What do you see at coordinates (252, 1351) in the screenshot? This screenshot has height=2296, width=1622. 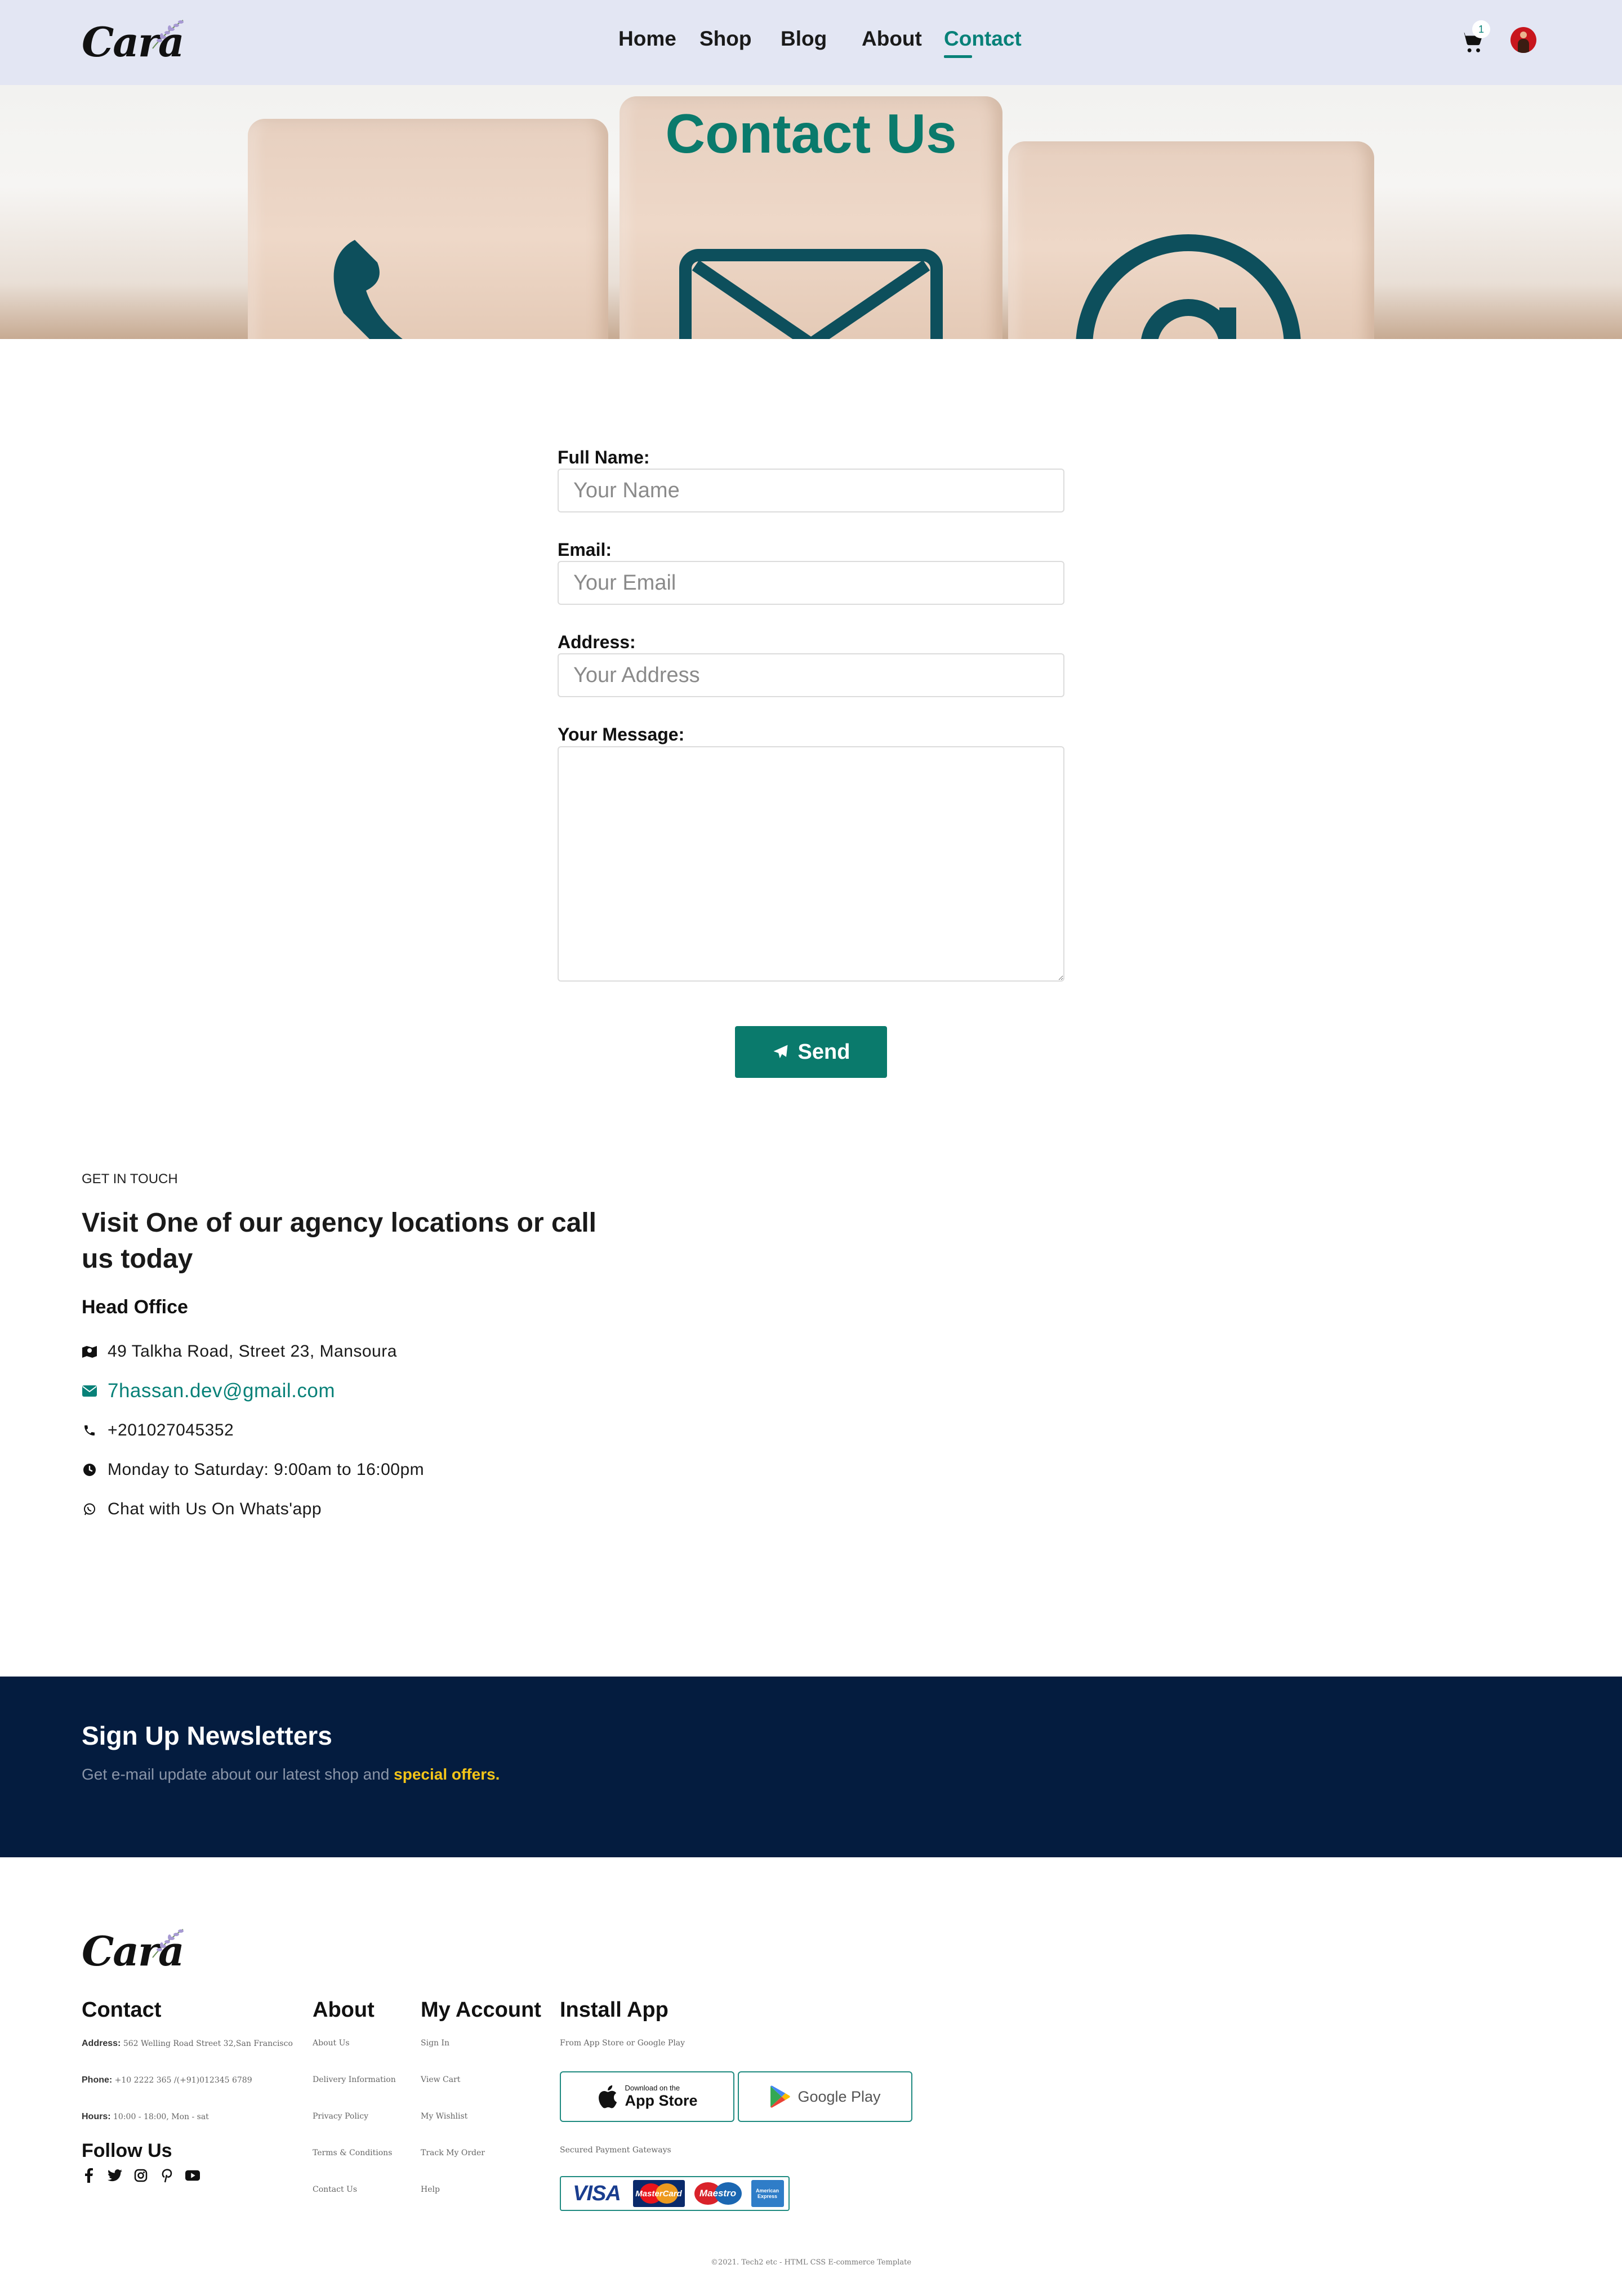 I see `address-text: 49 Talkha Road, Street 23, Mansoura` at bounding box center [252, 1351].